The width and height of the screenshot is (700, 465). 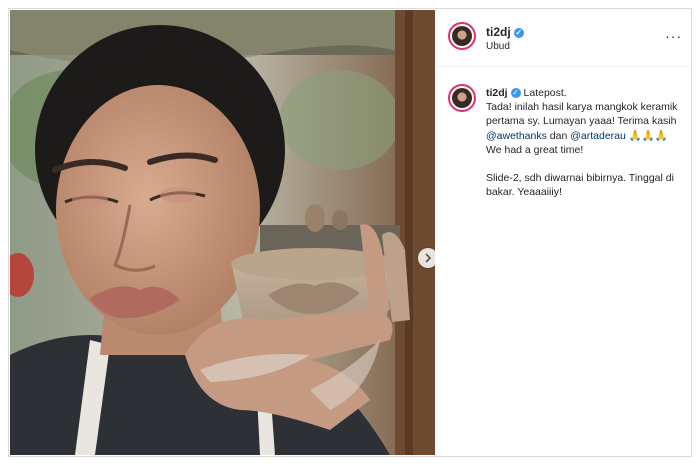 What do you see at coordinates (545, 93) in the screenshot?
I see `caption-text: Latepost.` at bounding box center [545, 93].